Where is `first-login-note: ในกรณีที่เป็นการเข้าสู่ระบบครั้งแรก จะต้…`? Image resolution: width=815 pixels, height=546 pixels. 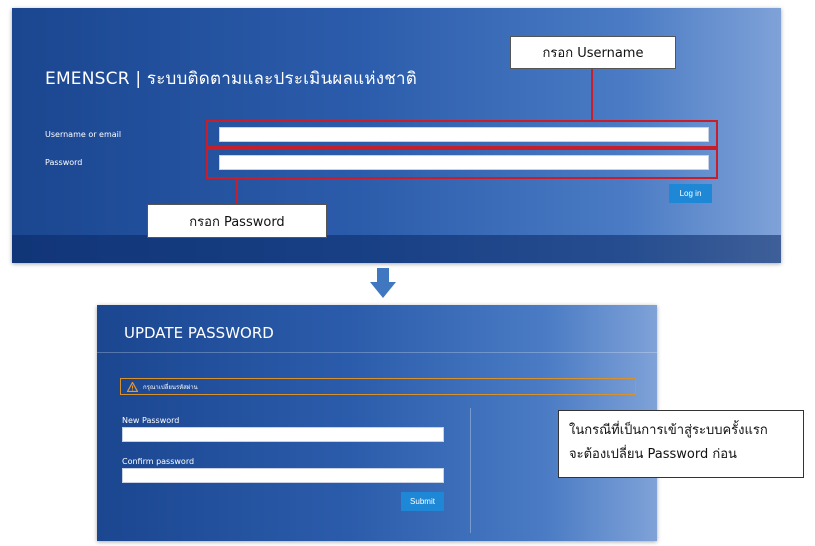 first-login-note: ในกรณีที่เป็นการเข้าสู่ระบบครั้งแรก จะต้… is located at coordinates (681, 444).